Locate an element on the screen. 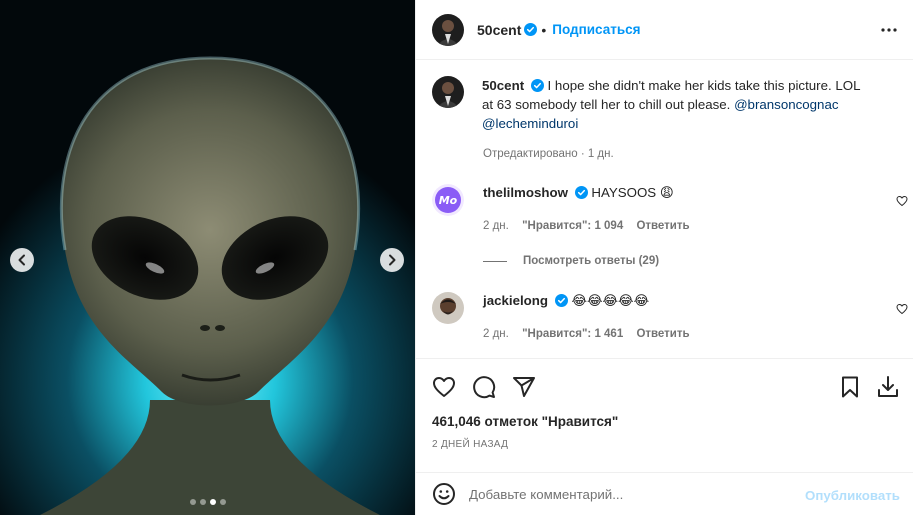 The height and width of the screenshot is (515, 913). comment-body: thelilmoshow HAYSOOS 😩 is located at coordinates (578, 200).